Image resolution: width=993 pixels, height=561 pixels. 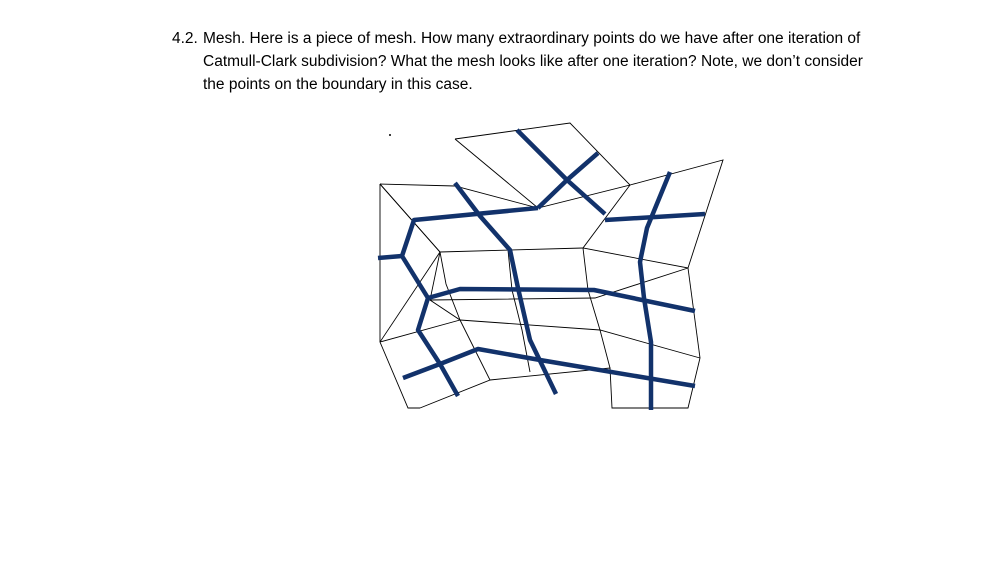 I want to click on mesh-row2-edge, so click(x=559, y=284).